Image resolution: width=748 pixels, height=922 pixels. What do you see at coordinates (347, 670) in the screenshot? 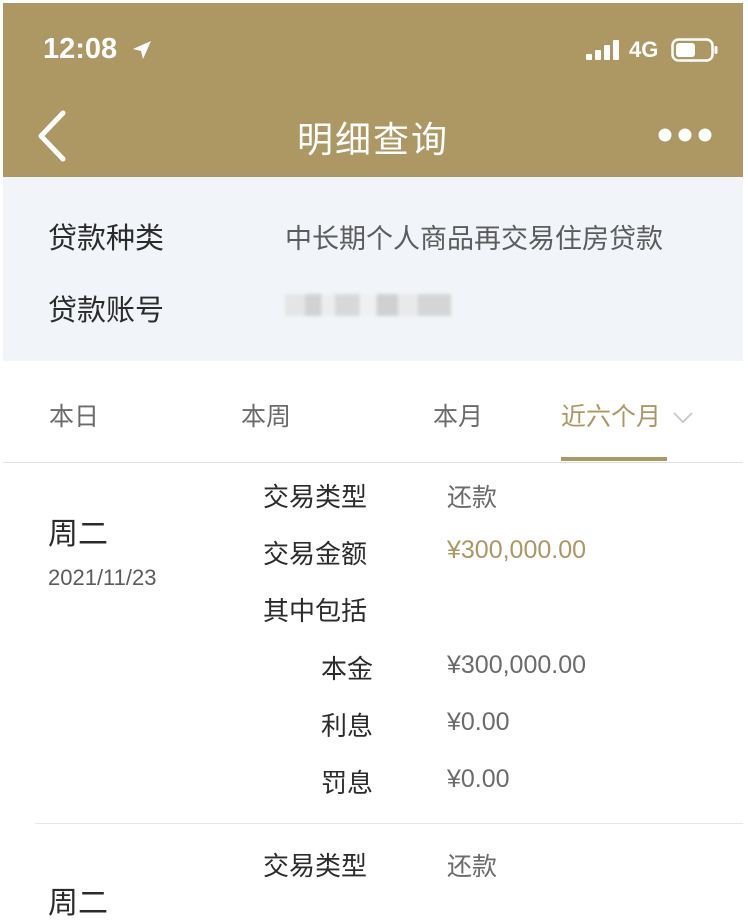
I see `principal-label: 本金` at bounding box center [347, 670].